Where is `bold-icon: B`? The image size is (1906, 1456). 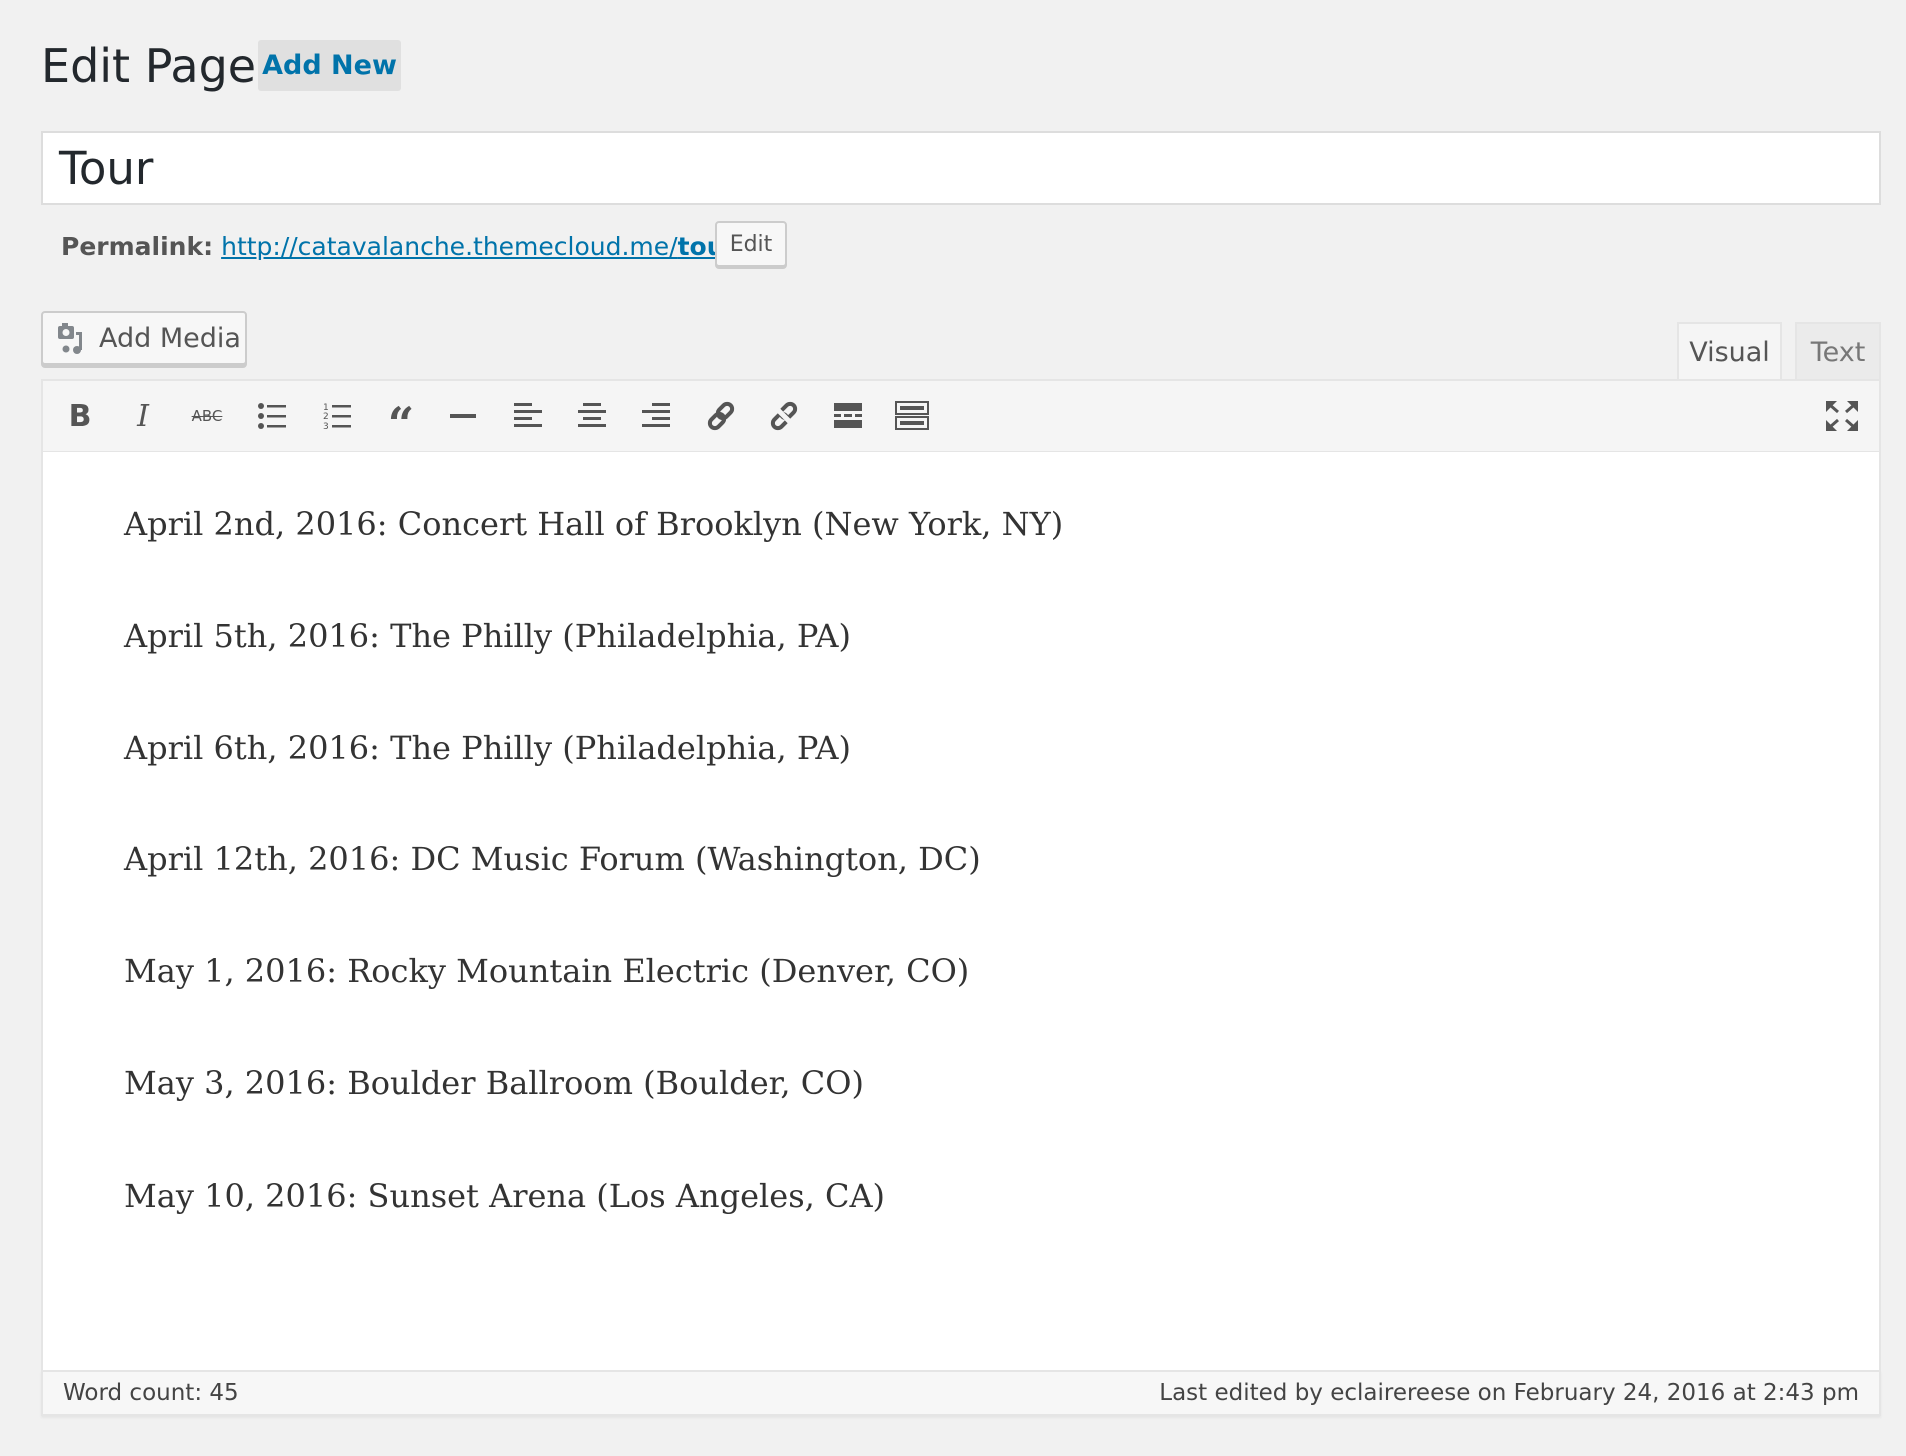
bold-icon: B is located at coordinates (80, 416).